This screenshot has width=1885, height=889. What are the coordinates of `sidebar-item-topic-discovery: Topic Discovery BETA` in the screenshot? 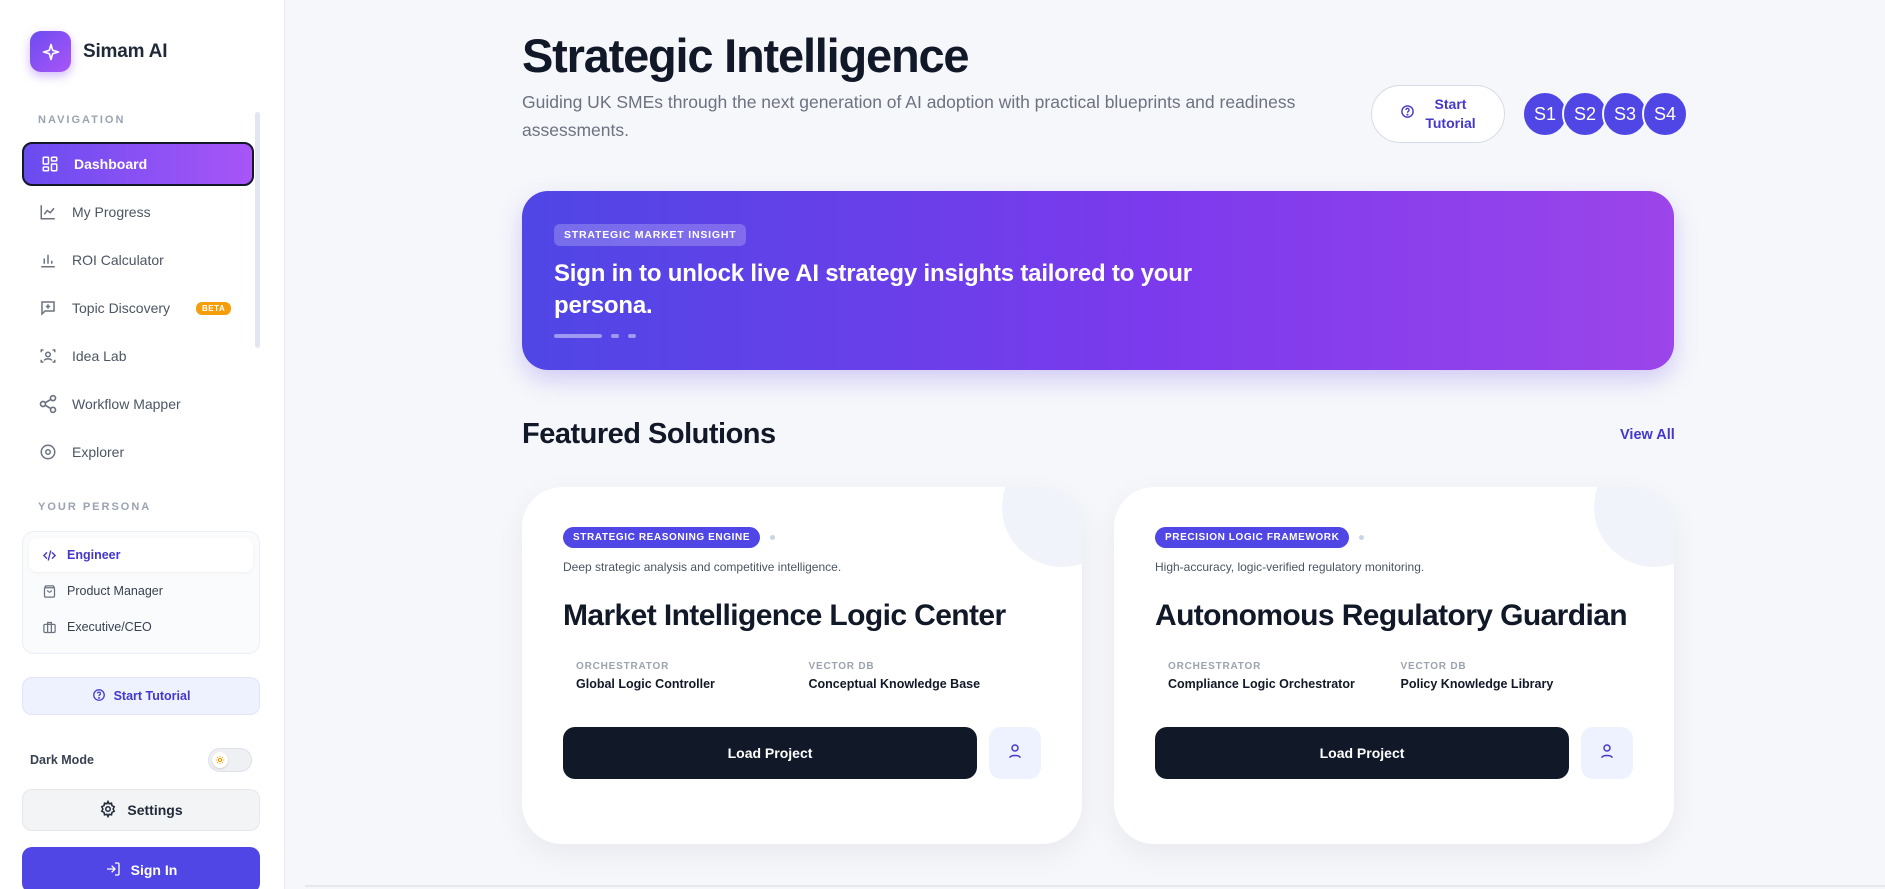 It's located at (138, 308).